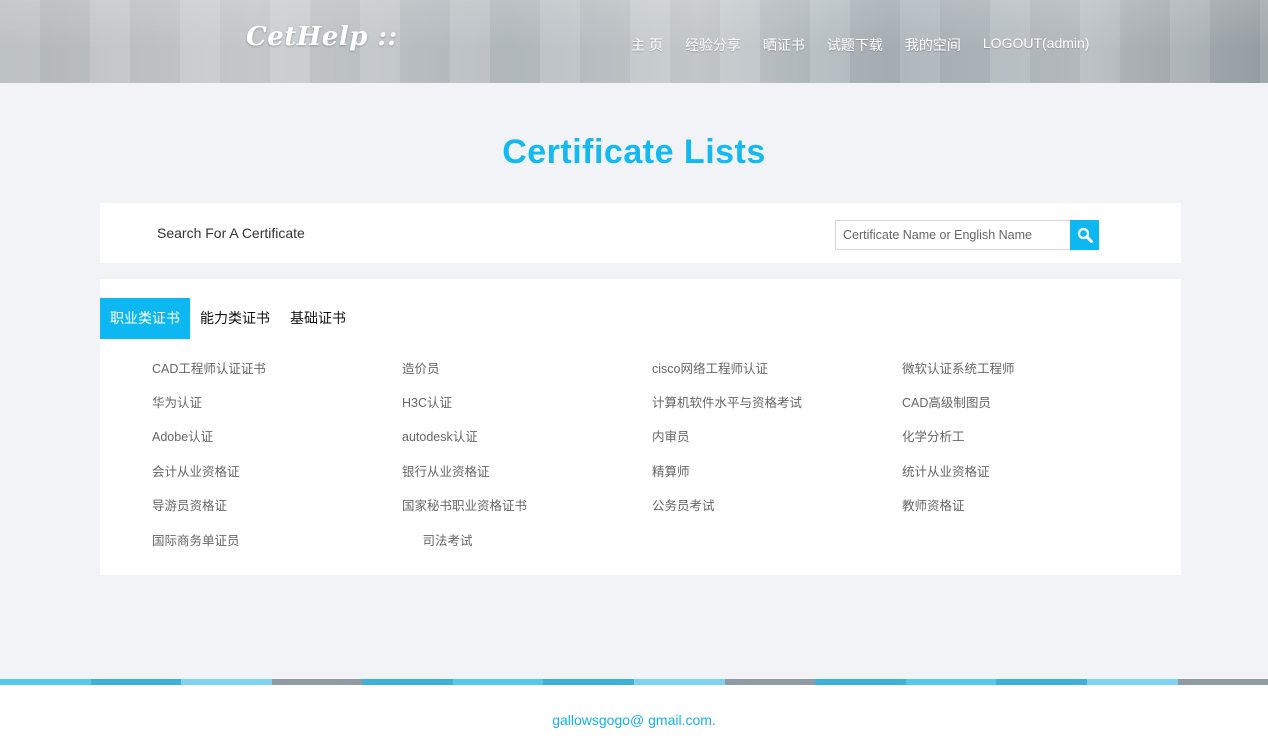 The height and width of the screenshot is (745, 1268). I want to click on search-button, so click(1084, 235).